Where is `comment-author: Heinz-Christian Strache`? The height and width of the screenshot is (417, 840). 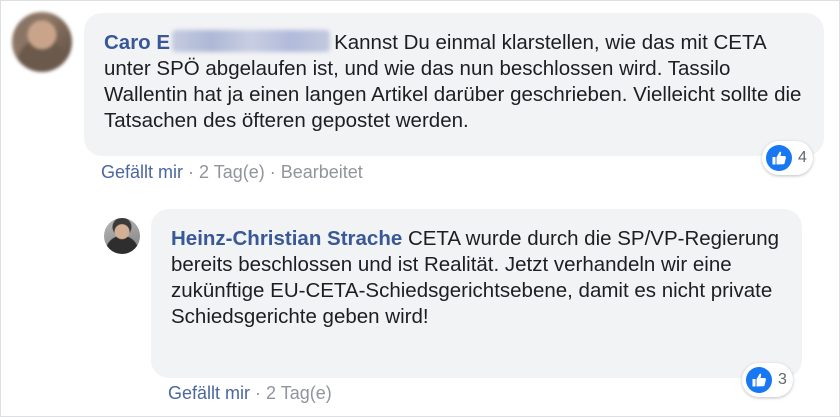
comment-author: Heinz-Christian Strache is located at coordinates (286, 238).